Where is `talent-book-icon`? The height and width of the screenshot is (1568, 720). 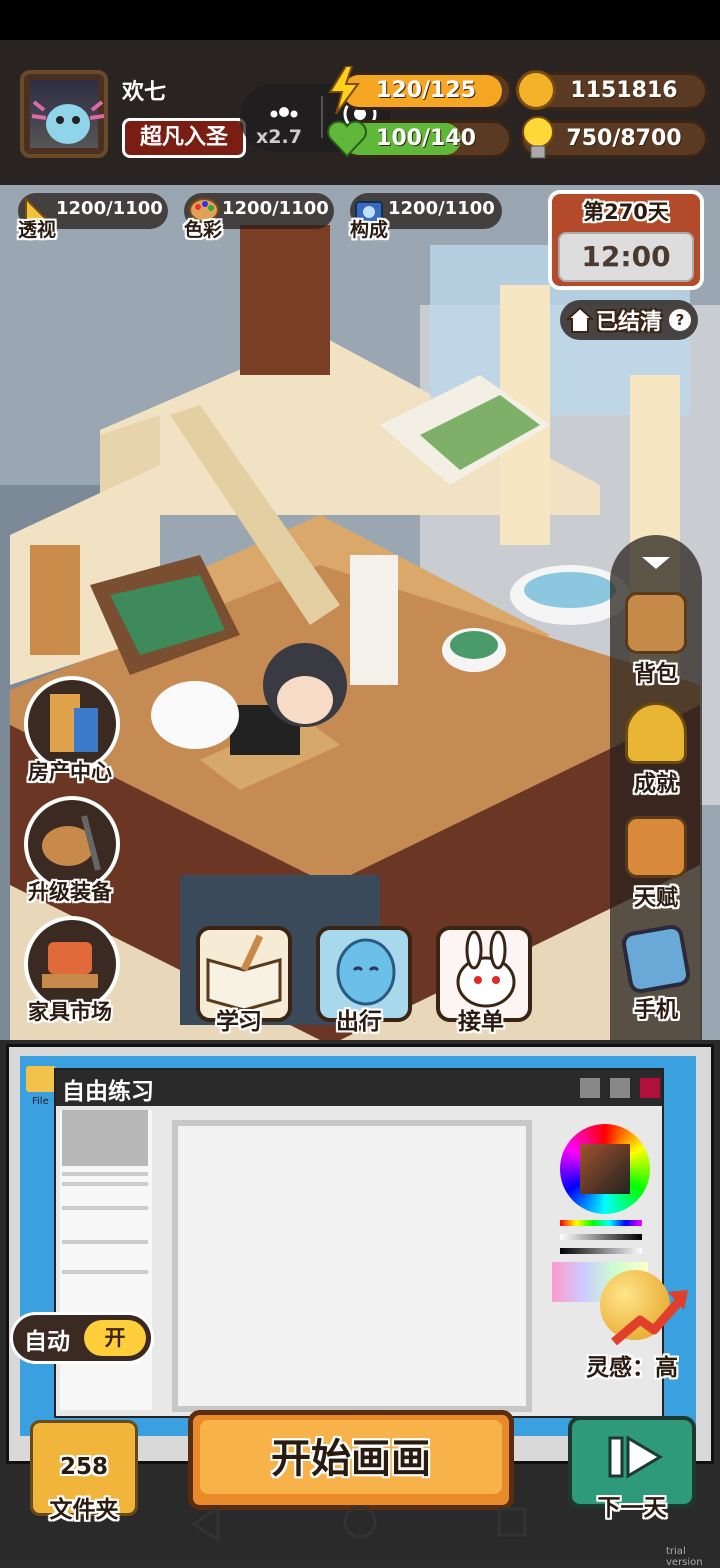
talent-book-icon is located at coordinates (656, 847).